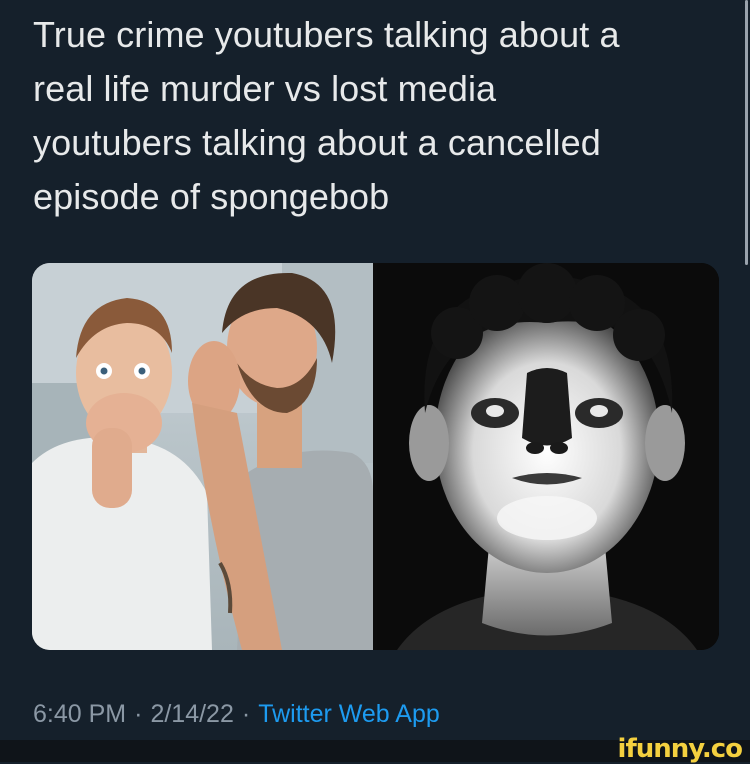 Image resolution: width=750 pixels, height=764 pixels. What do you see at coordinates (211, 196) in the screenshot?
I see `tweet-text-line: episode of spongebob` at bounding box center [211, 196].